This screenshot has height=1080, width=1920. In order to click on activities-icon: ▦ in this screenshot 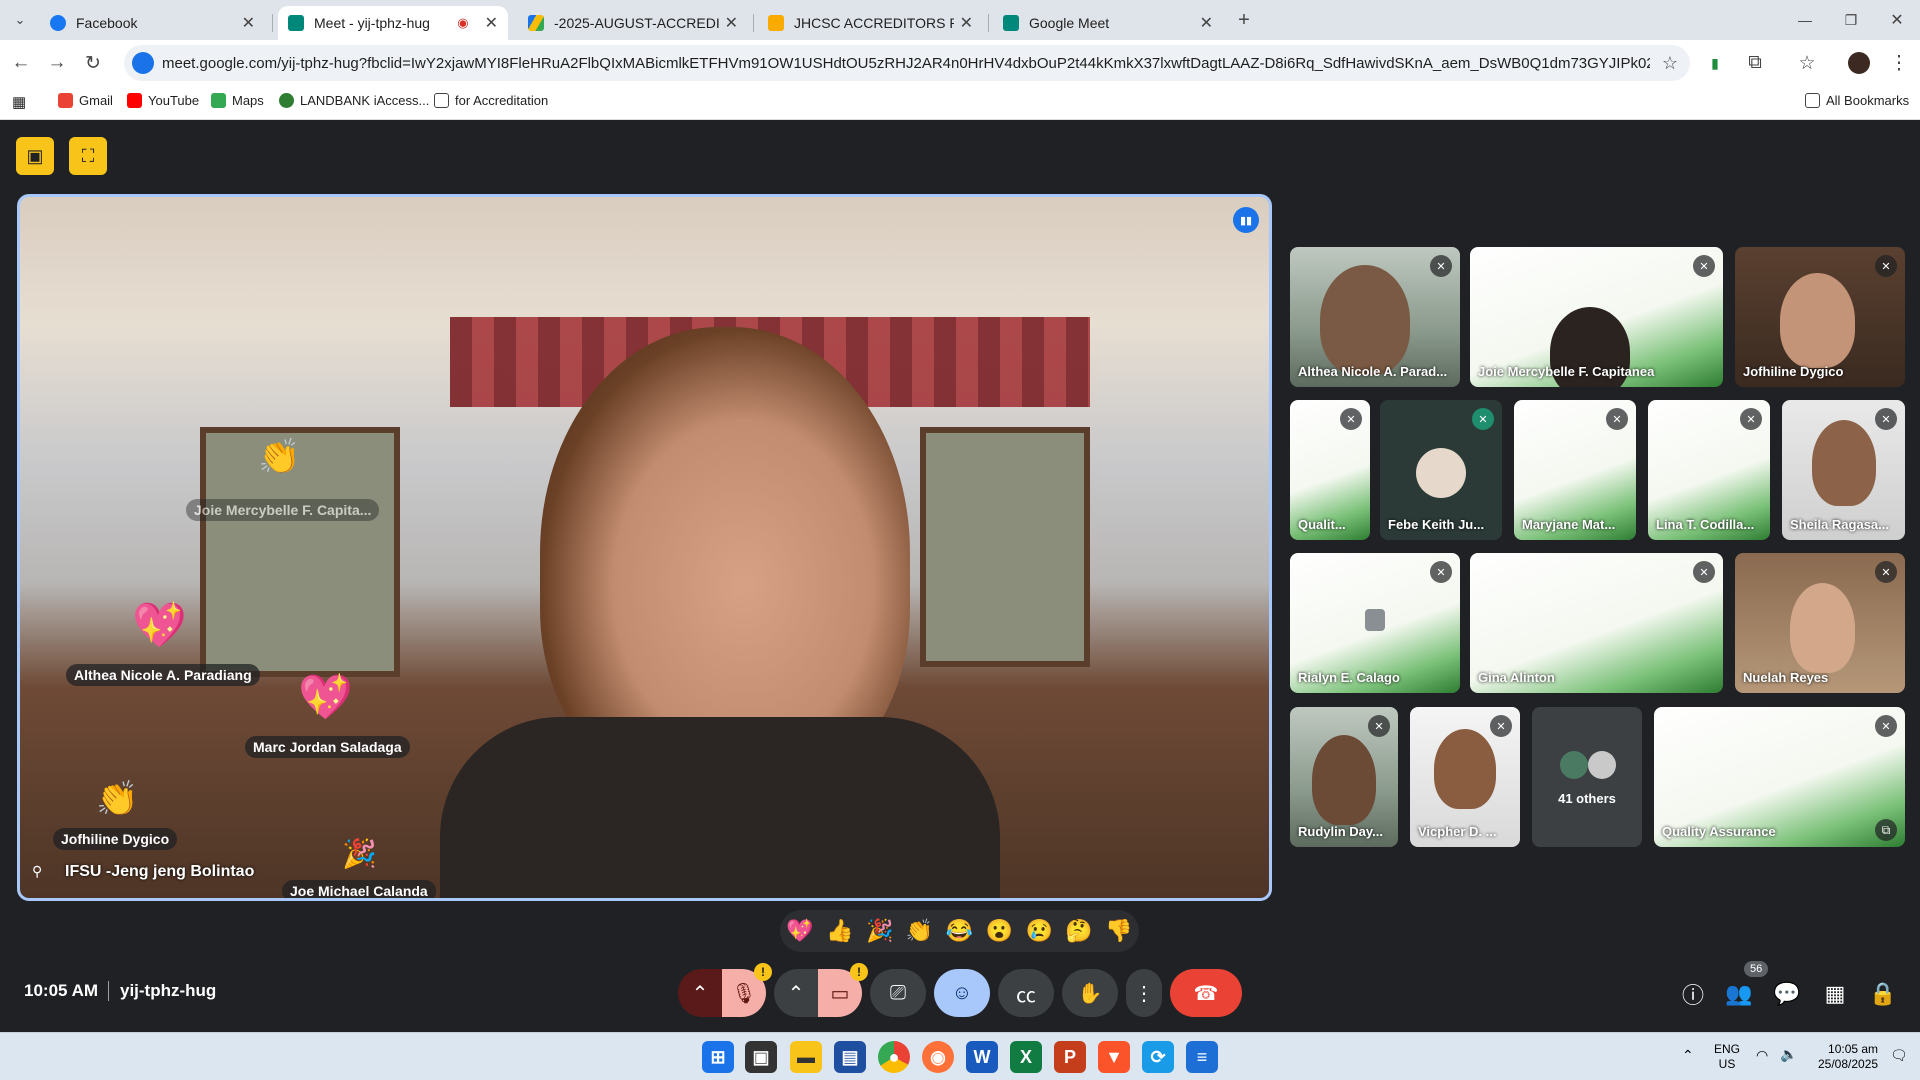, I will do `click(1835, 994)`.